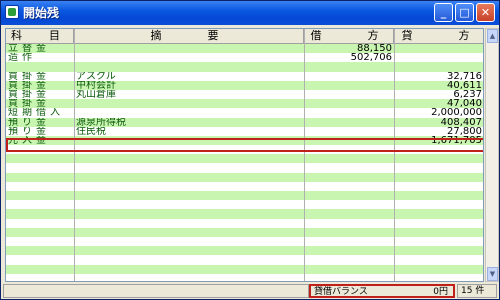 The height and width of the screenshot is (300, 500). I want to click on memo-cell: 源泉所得税, so click(101, 122).